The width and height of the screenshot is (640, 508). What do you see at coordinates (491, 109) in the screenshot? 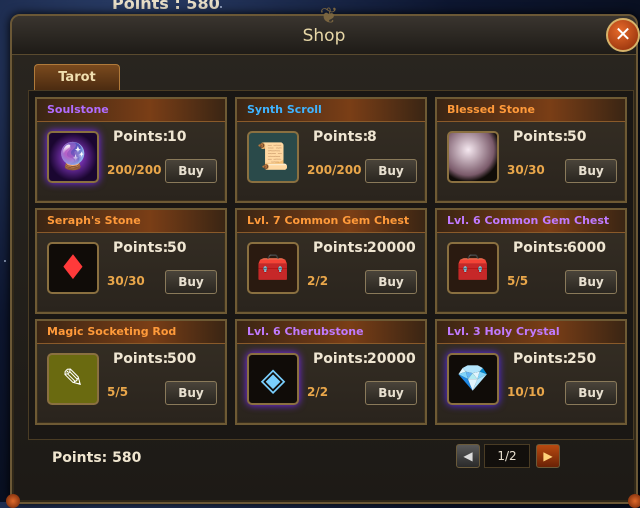
I see `item-name: Blessed Stone` at bounding box center [491, 109].